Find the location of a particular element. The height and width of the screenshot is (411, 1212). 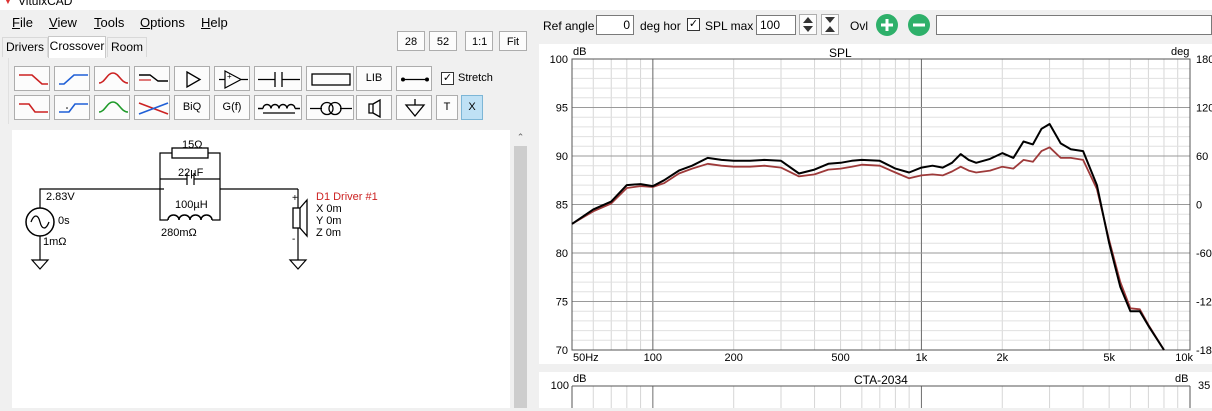

source-resistance-label: 1mΩ is located at coordinates (55, 242).